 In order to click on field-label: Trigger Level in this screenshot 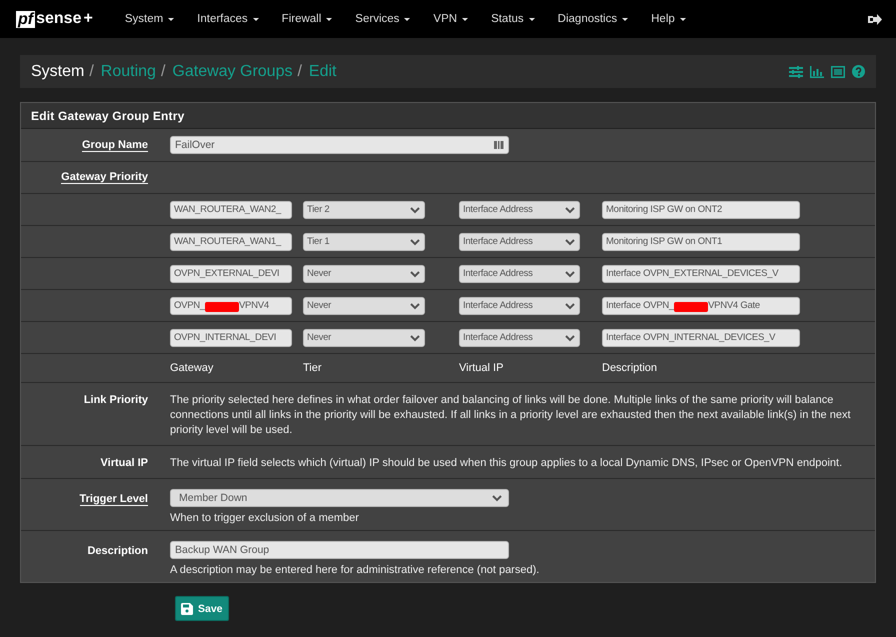, I will do `click(114, 499)`.